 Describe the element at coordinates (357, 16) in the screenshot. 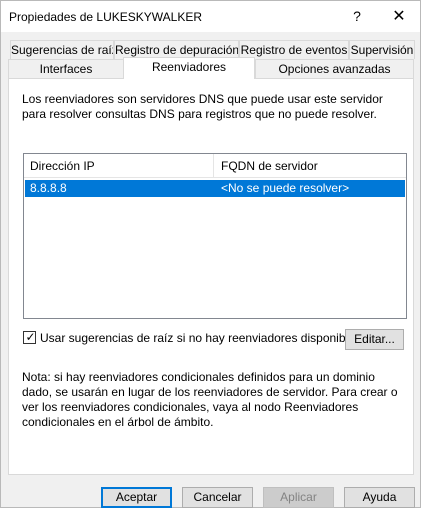

I see `help-icon: ?` at that location.